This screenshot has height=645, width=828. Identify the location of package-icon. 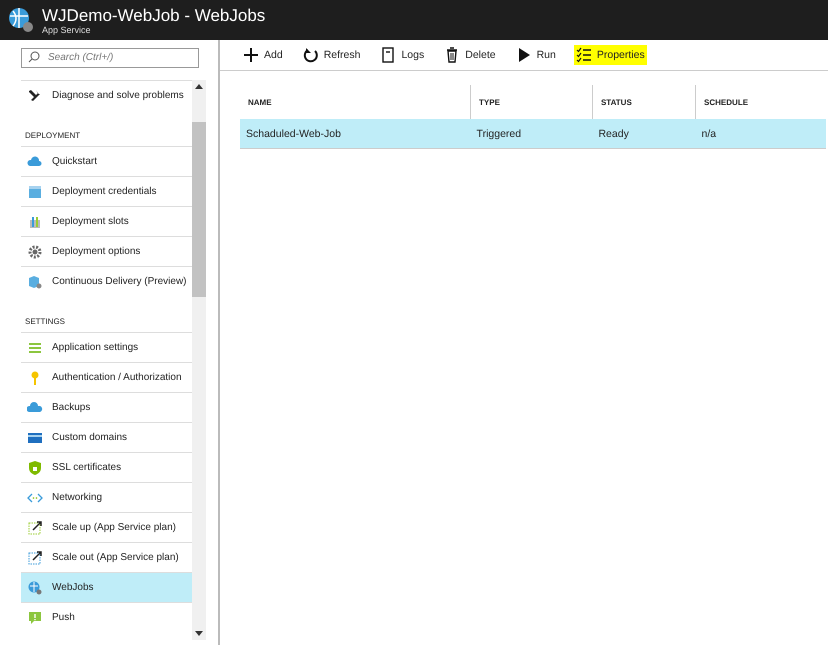
(35, 282).